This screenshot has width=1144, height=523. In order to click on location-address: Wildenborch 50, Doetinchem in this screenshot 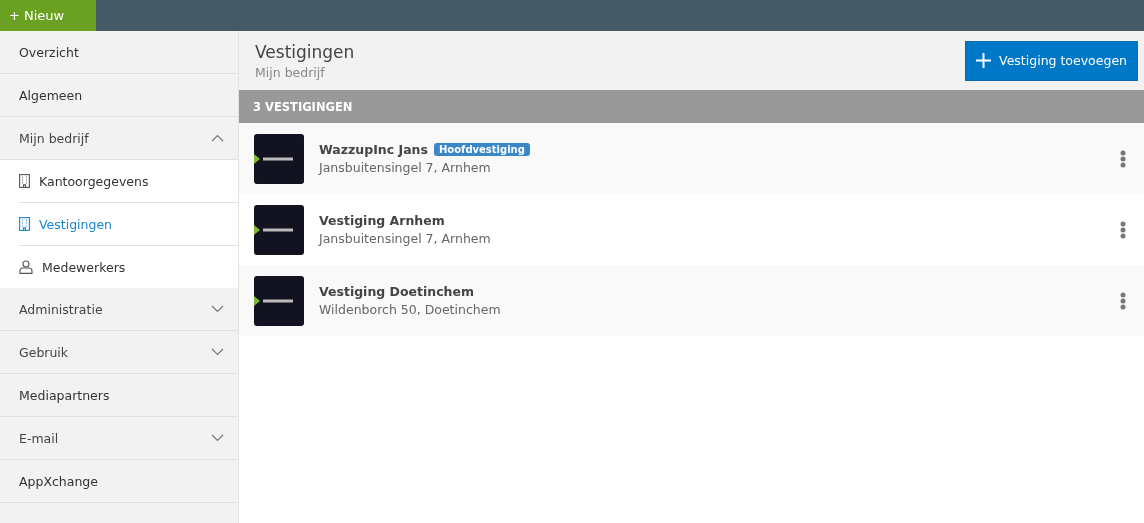, I will do `click(410, 309)`.